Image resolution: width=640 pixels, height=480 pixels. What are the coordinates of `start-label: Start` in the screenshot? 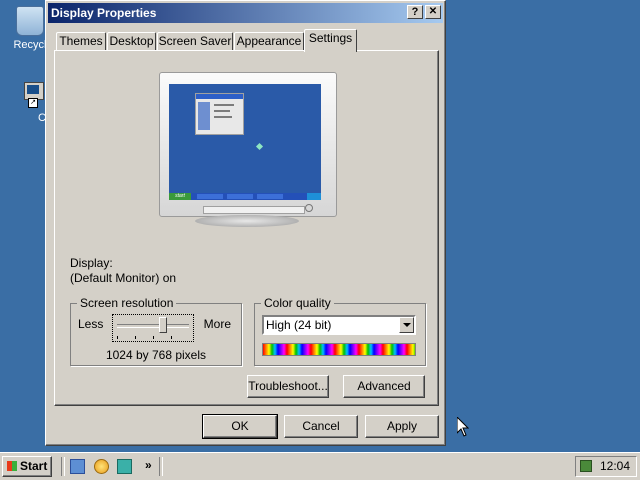 It's located at (34, 466).